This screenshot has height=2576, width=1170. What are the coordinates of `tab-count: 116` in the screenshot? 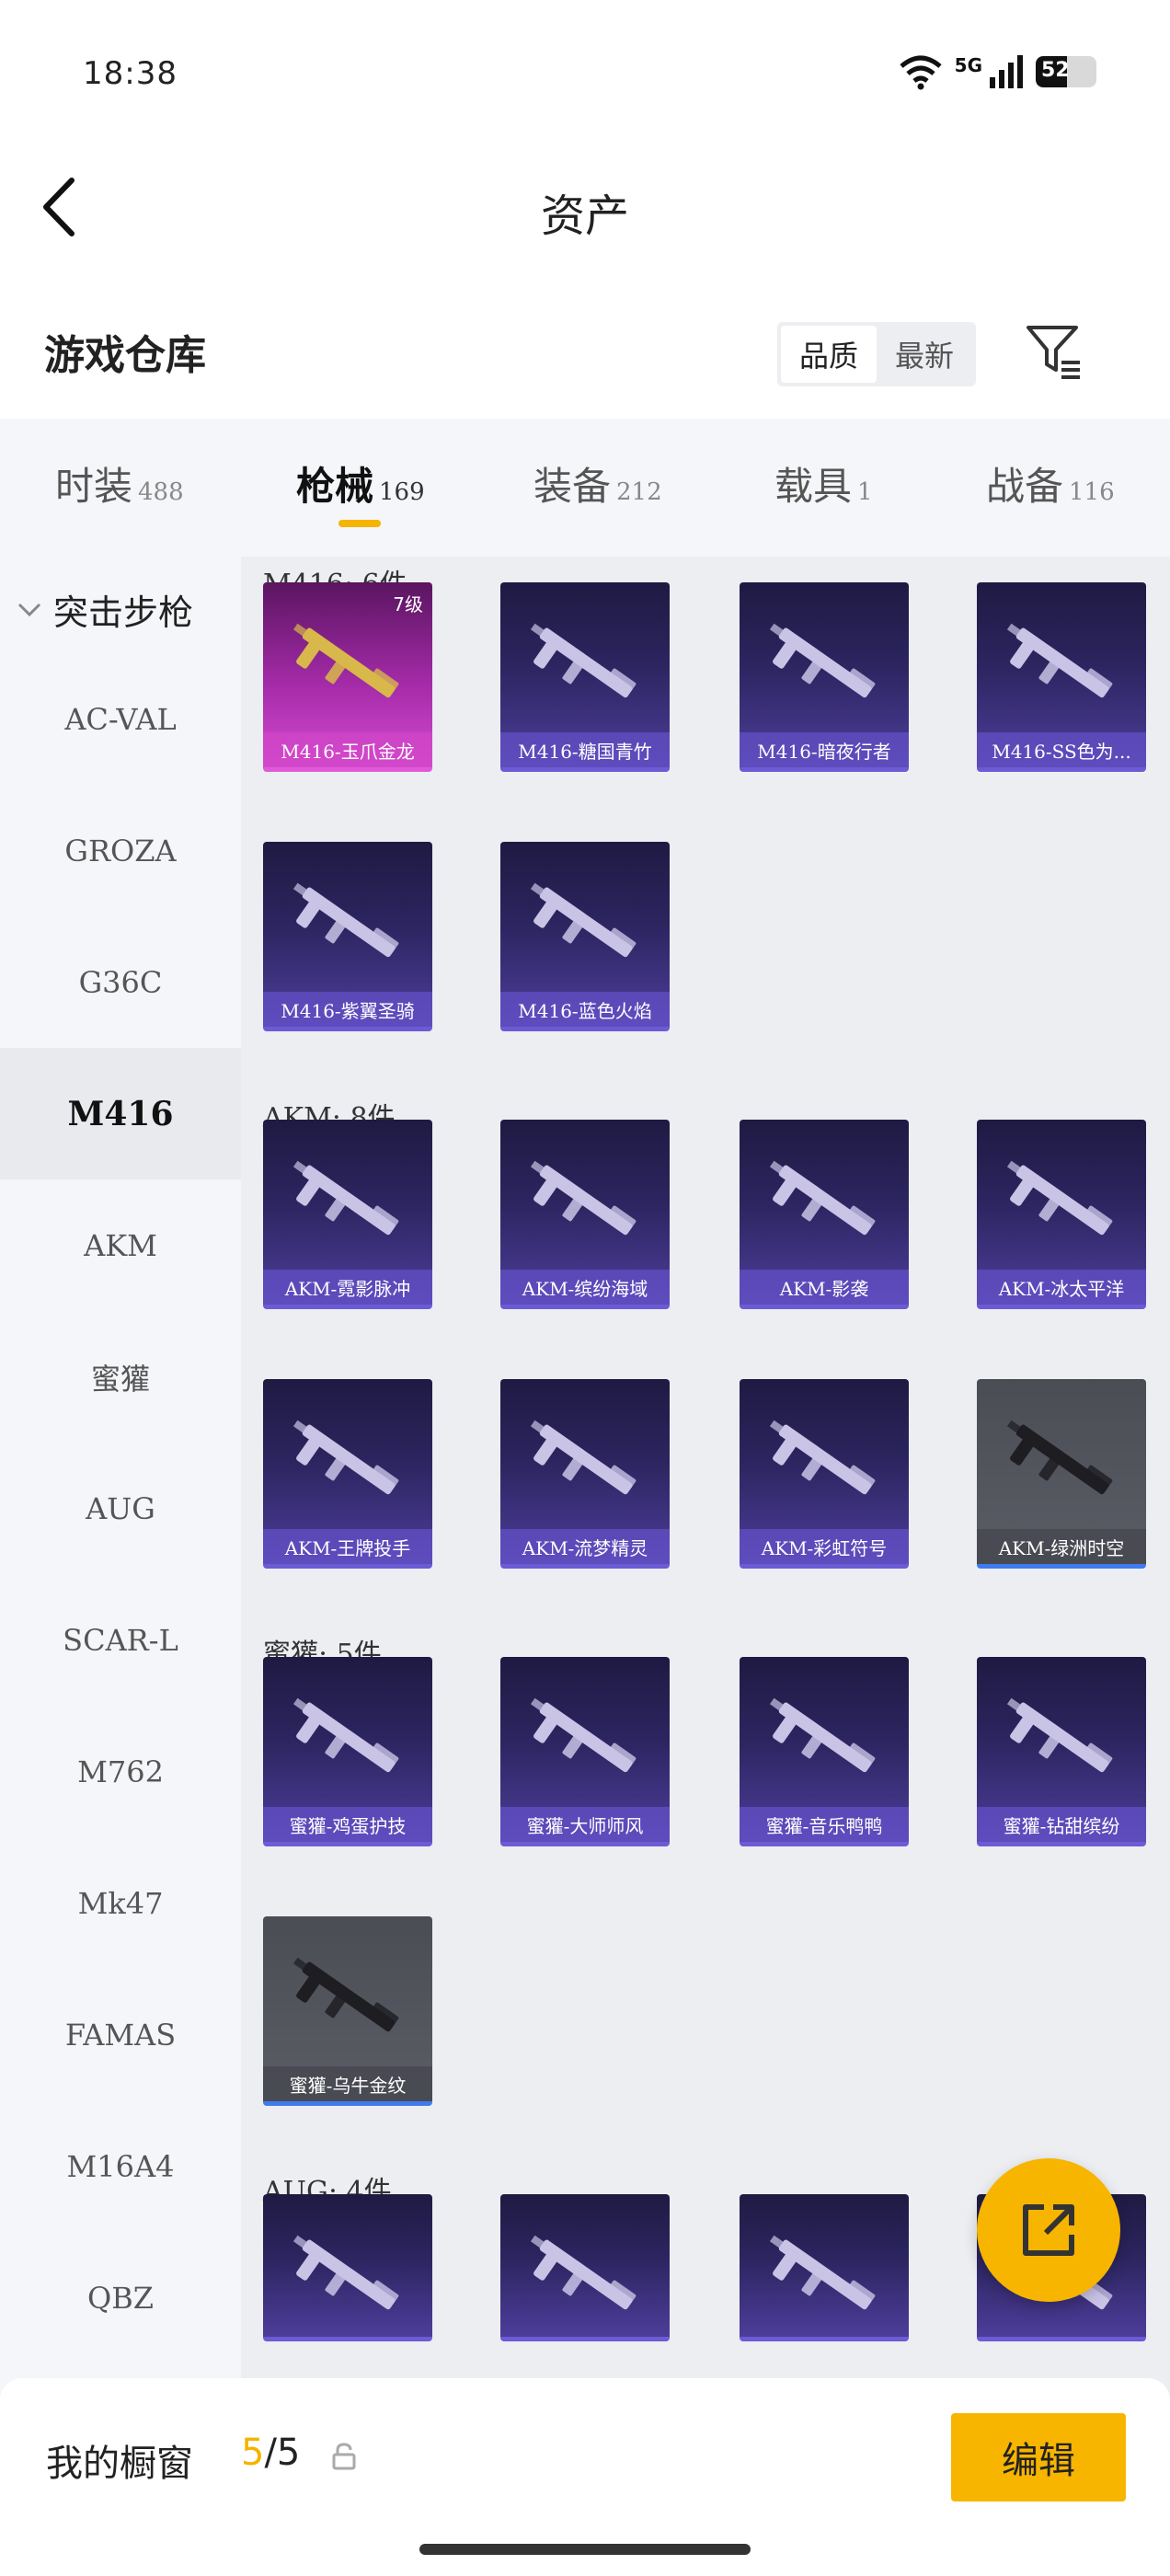 It's located at (1092, 492).